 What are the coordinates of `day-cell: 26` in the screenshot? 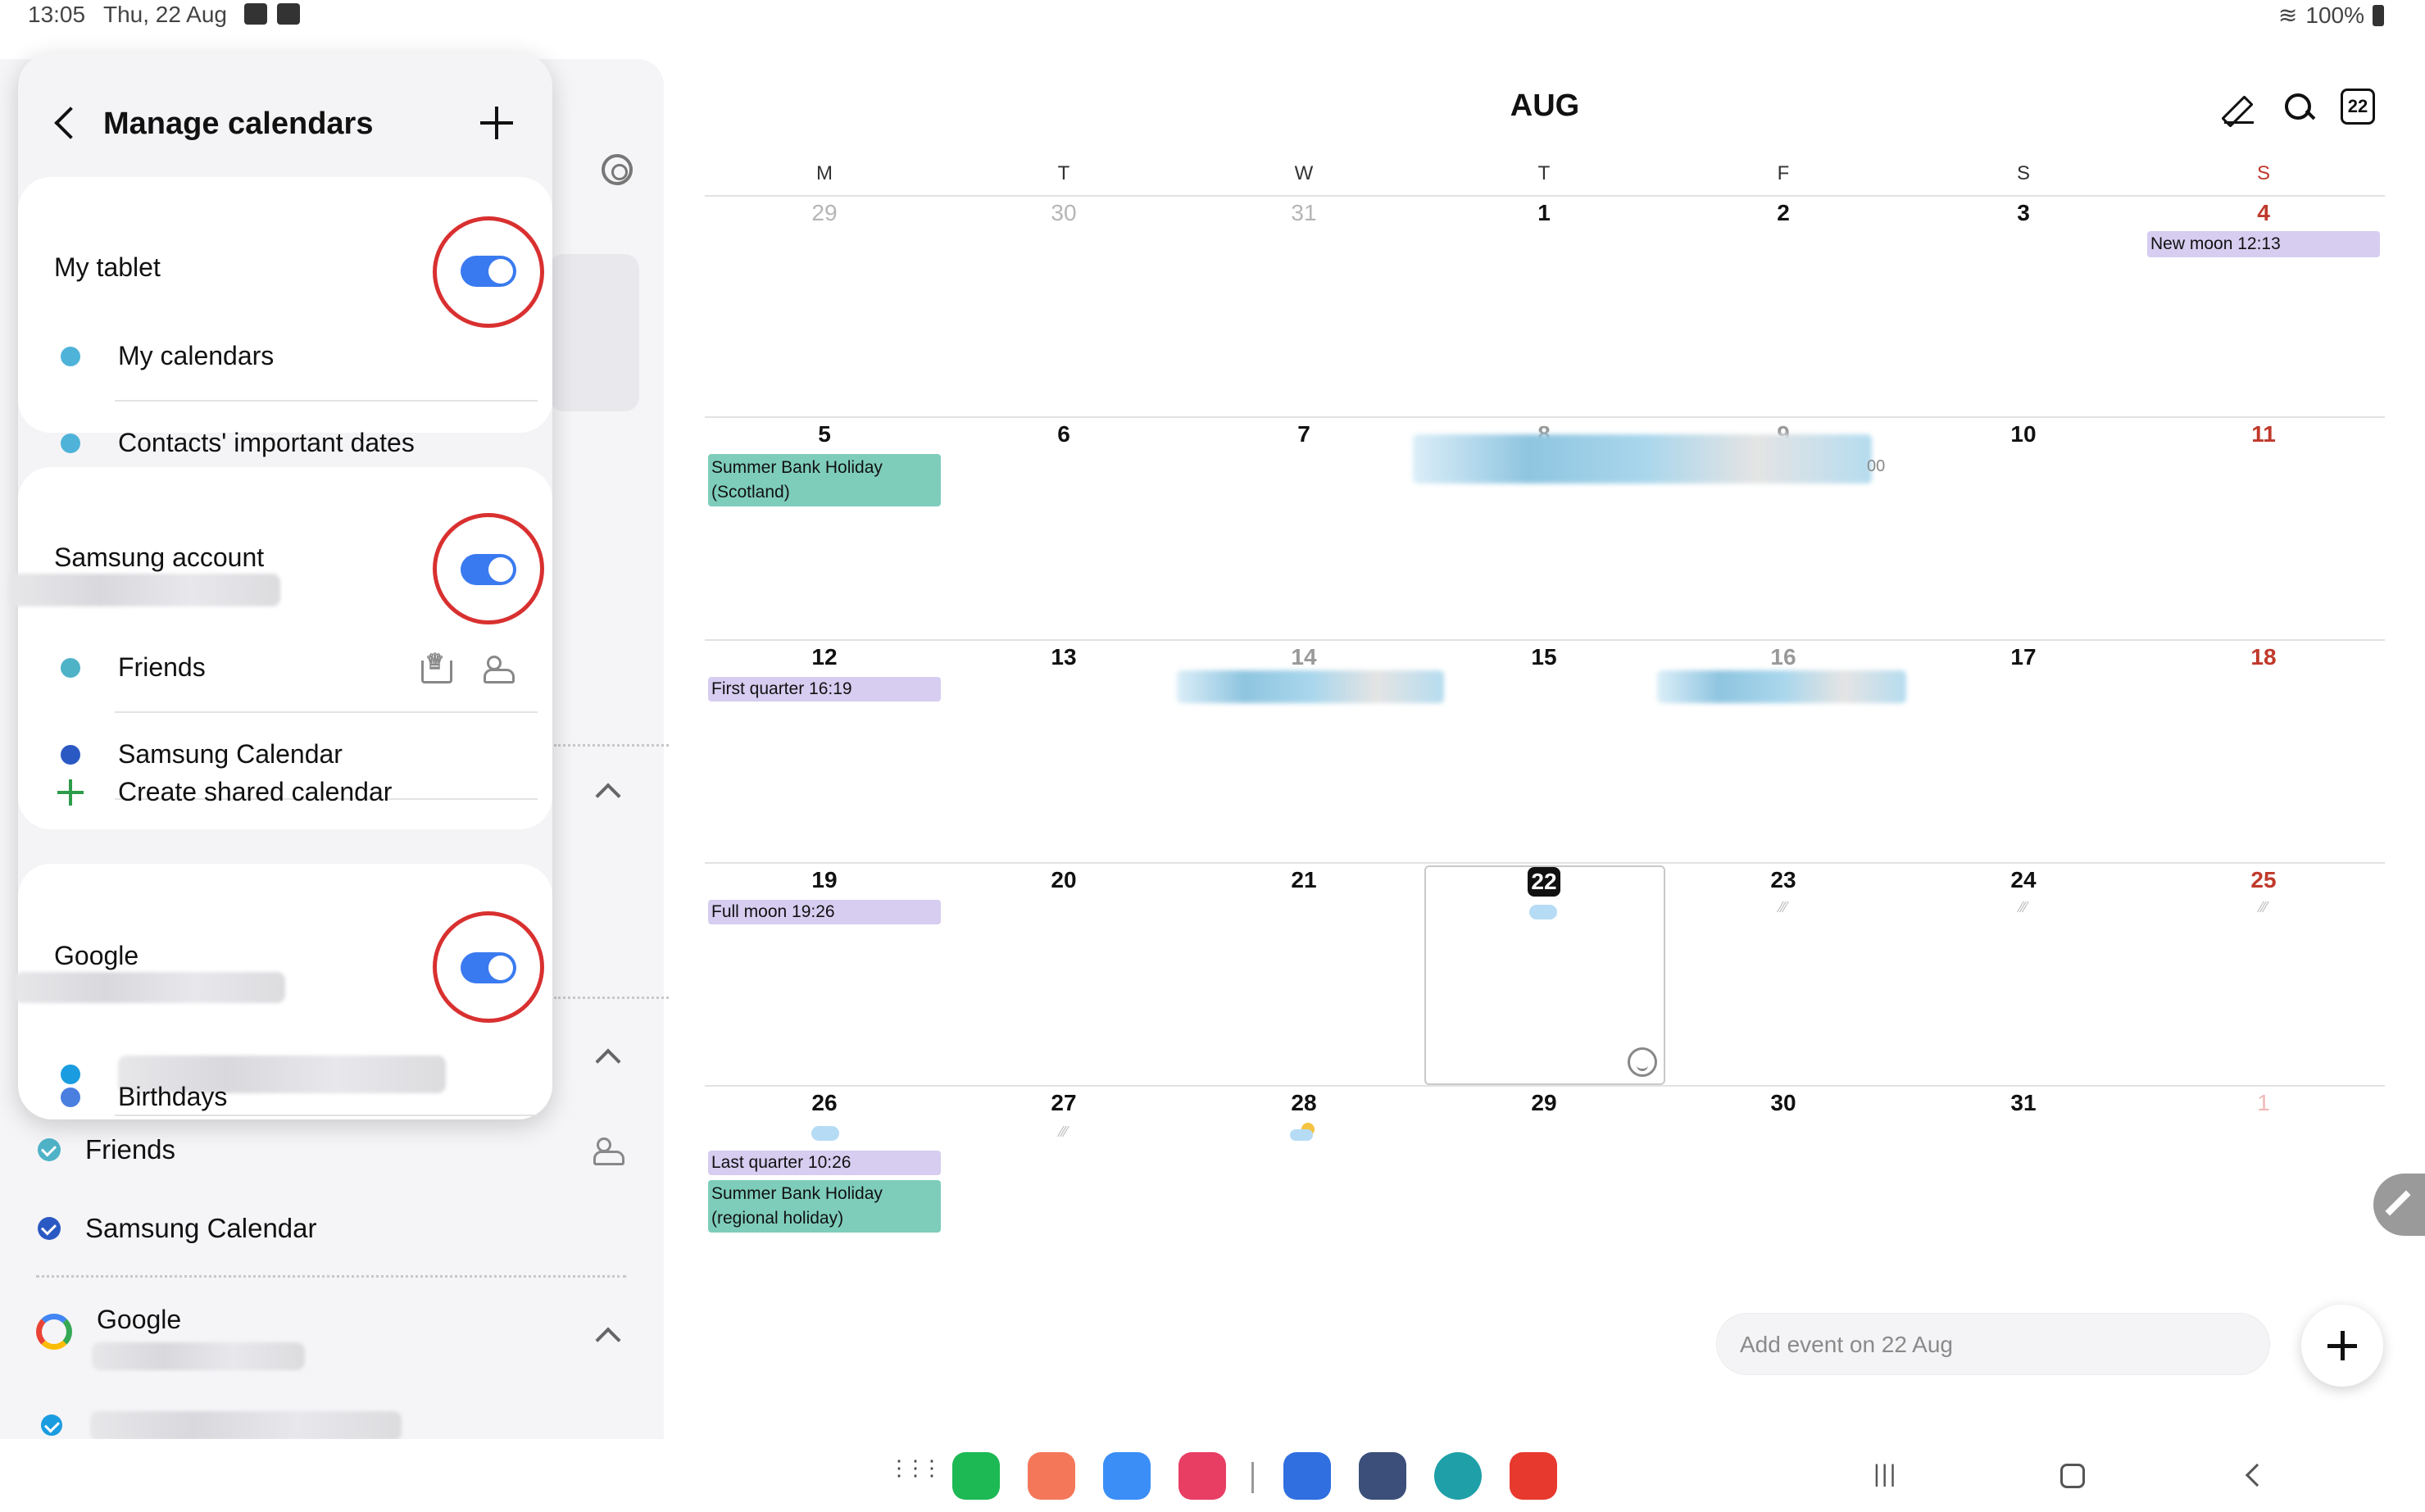 It's located at (825, 1103).